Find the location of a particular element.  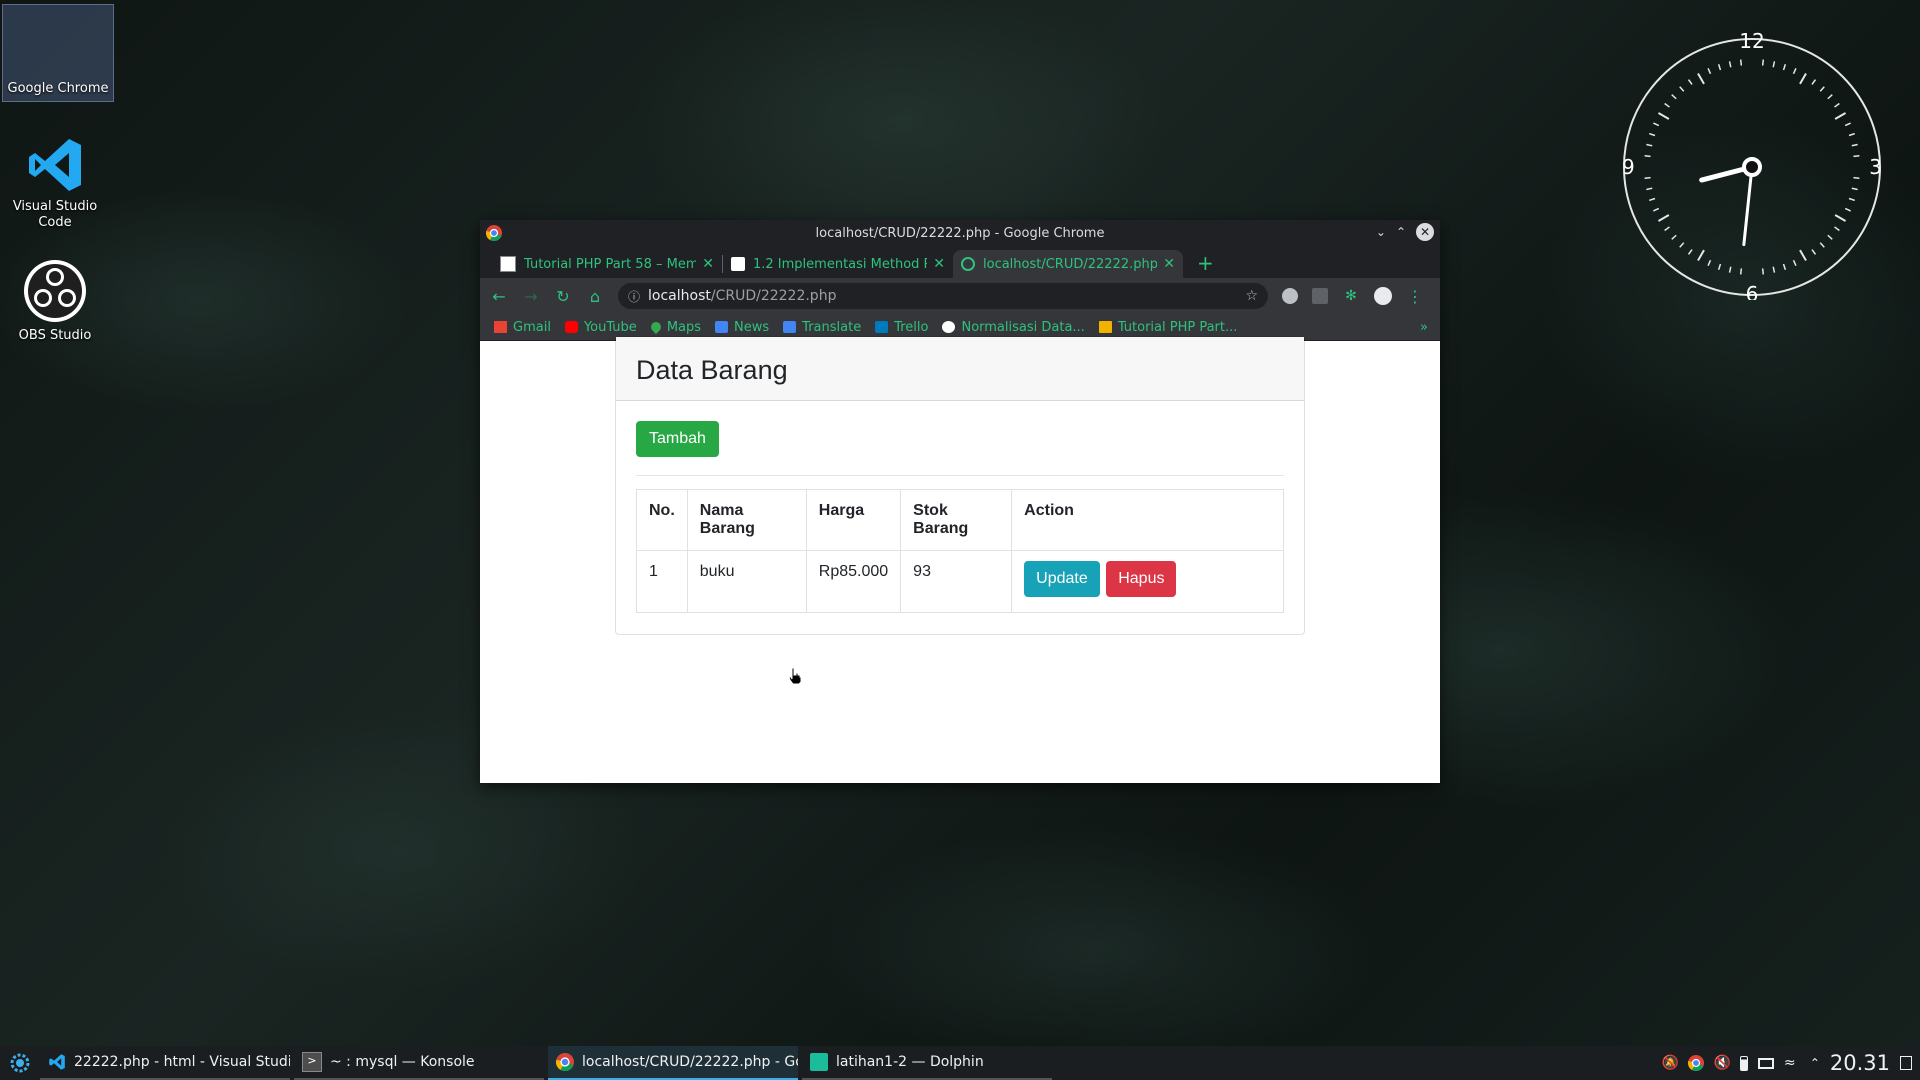

bookmark-star-icon: ☆ is located at coordinates (1251, 296).